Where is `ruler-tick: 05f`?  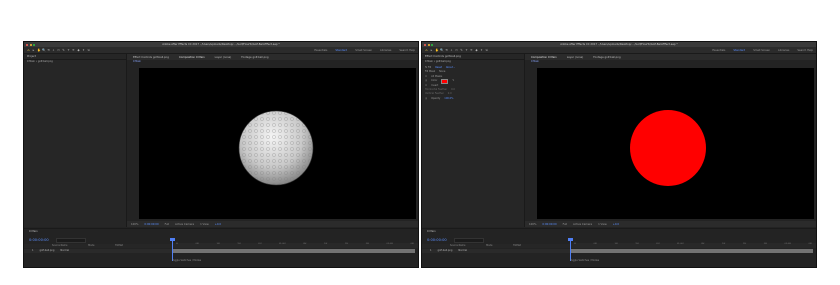 ruler-tick: 05f is located at coordinates (305, 244).